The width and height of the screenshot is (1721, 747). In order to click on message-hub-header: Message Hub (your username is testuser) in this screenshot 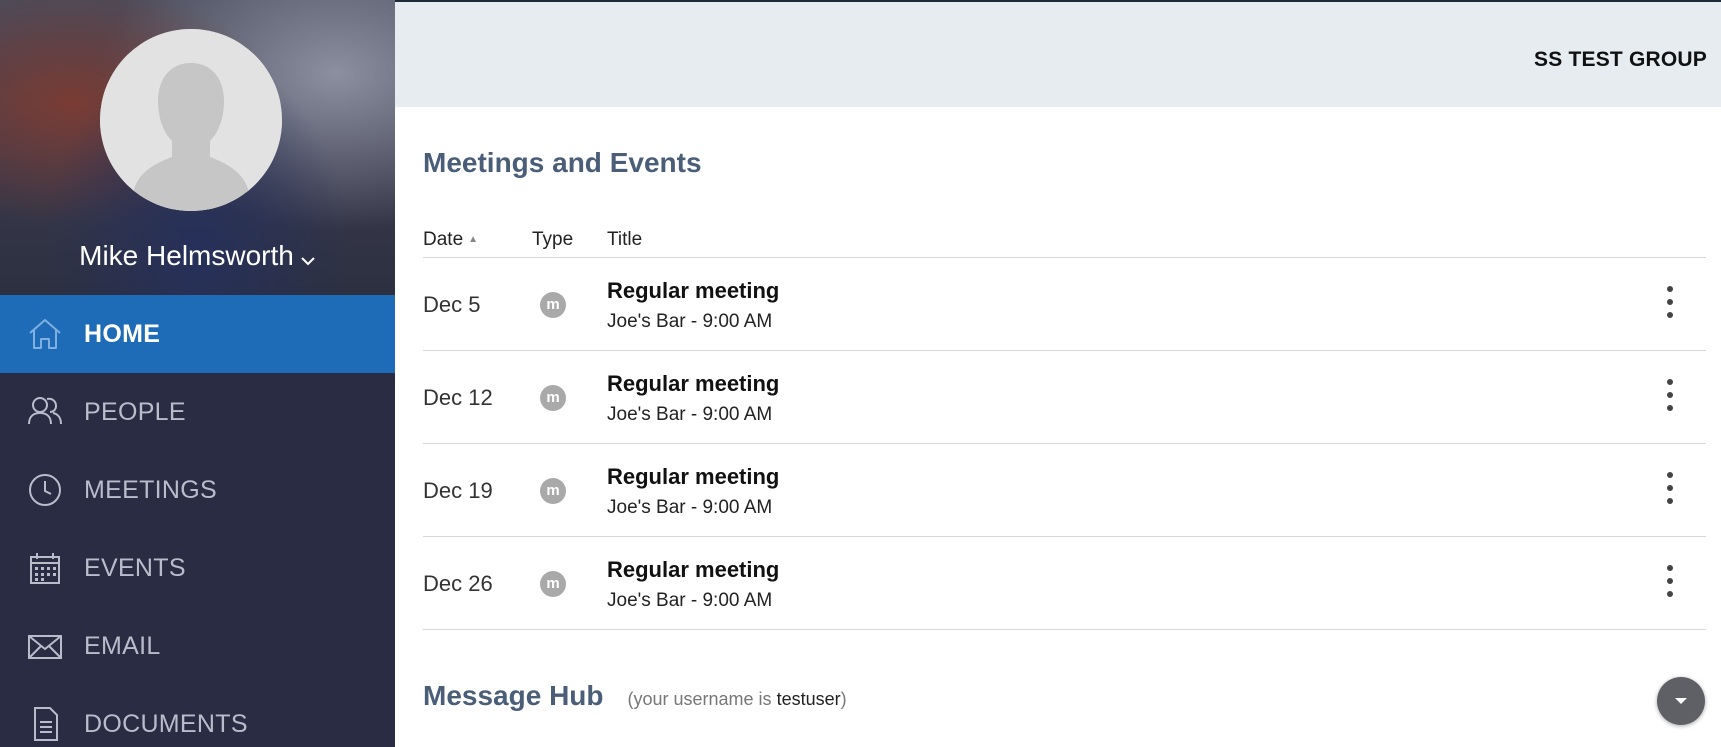, I will do `click(635, 696)`.